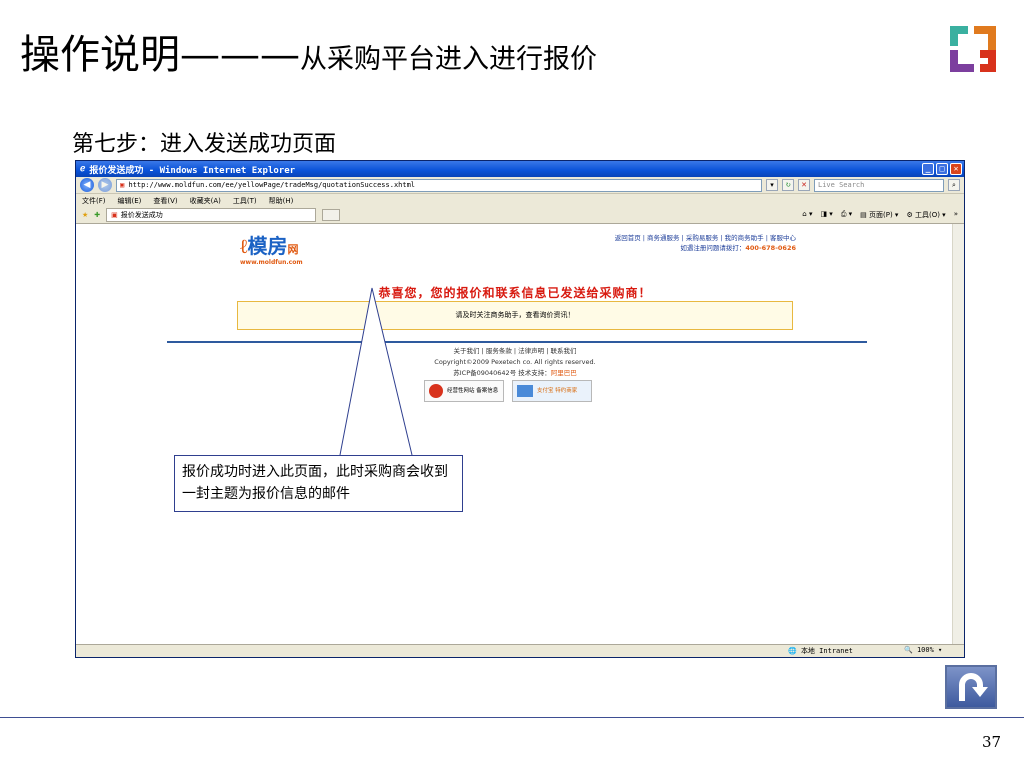 The height and width of the screenshot is (768, 1024). What do you see at coordinates (376, 371) in the screenshot?
I see `callout-pointer` at bounding box center [376, 371].